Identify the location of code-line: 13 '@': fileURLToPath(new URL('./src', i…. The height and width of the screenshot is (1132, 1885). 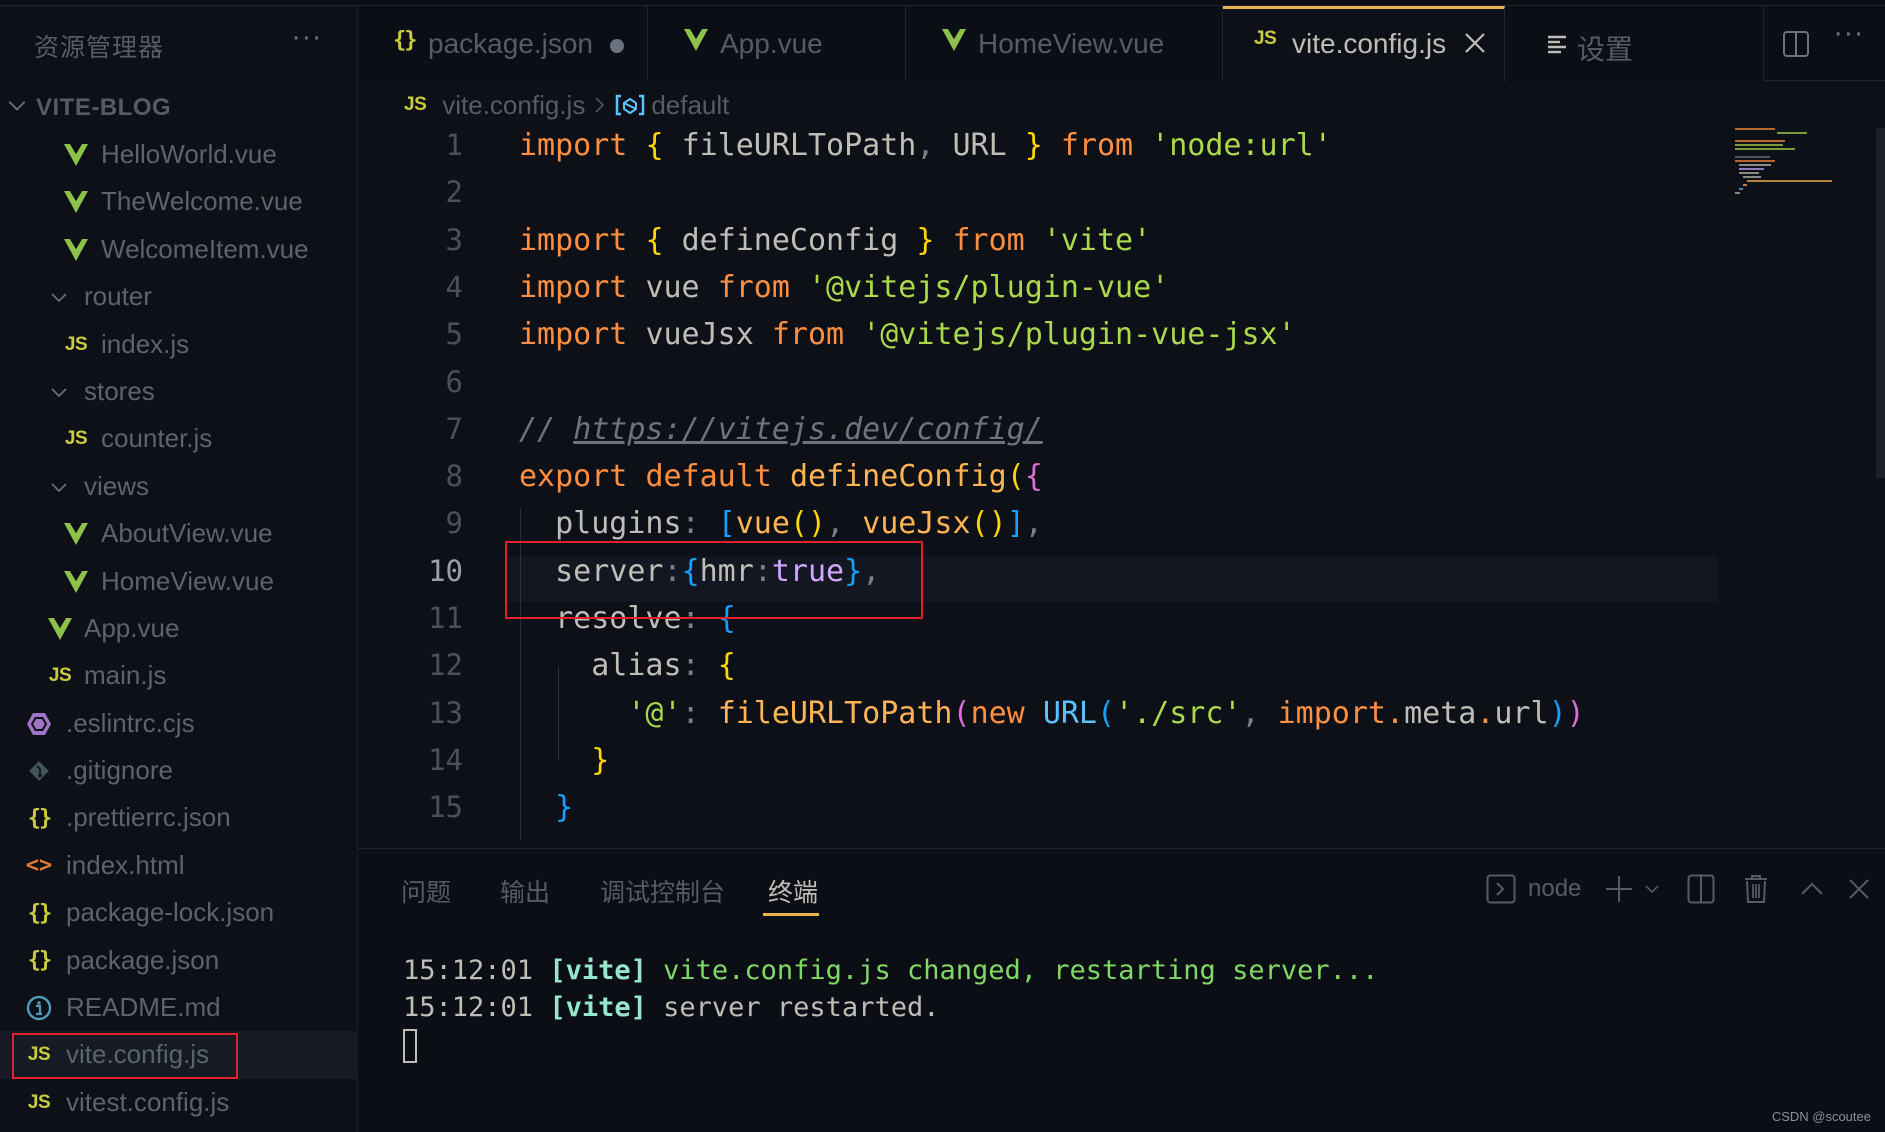
(1098, 714).